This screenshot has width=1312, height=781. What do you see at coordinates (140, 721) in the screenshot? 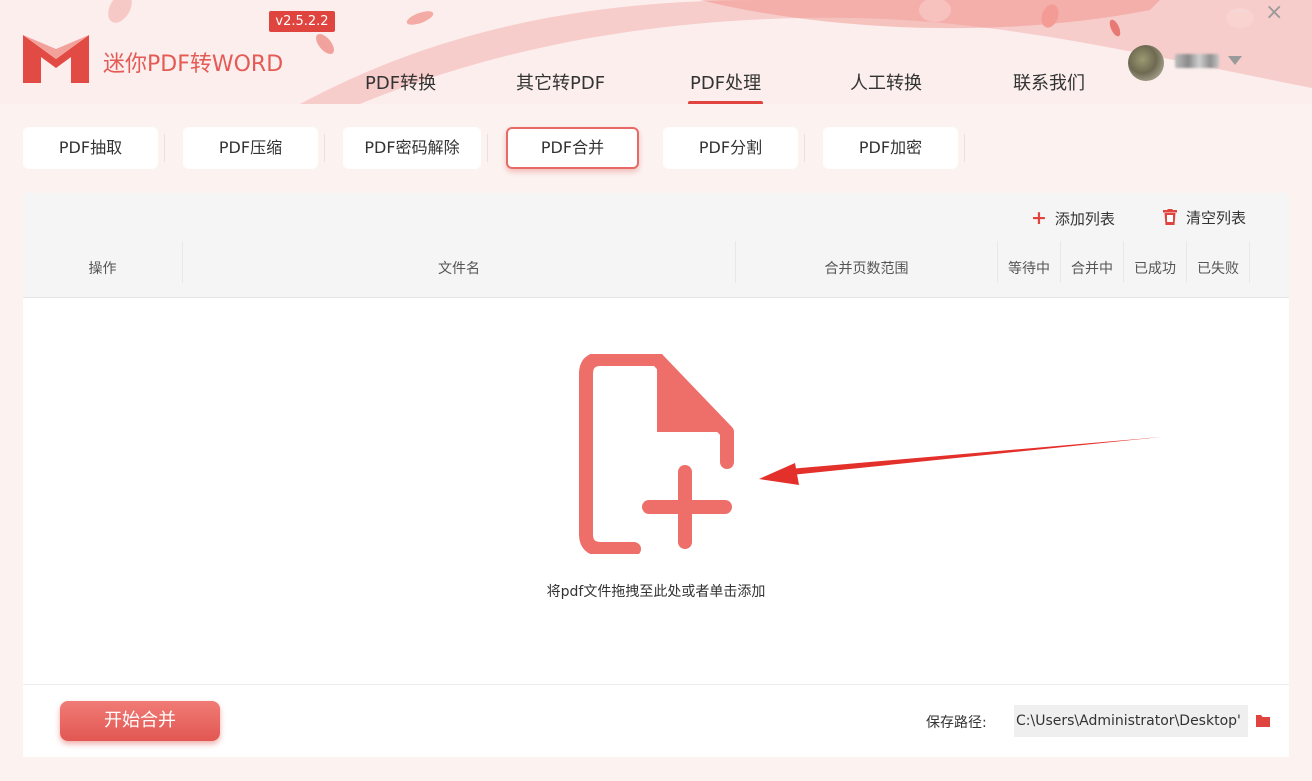
I see `start-merge-button: 开始合并` at bounding box center [140, 721].